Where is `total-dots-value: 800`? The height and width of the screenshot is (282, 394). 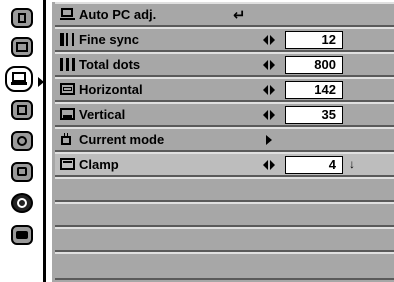 total-dots-value: 800 is located at coordinates (314, 65).